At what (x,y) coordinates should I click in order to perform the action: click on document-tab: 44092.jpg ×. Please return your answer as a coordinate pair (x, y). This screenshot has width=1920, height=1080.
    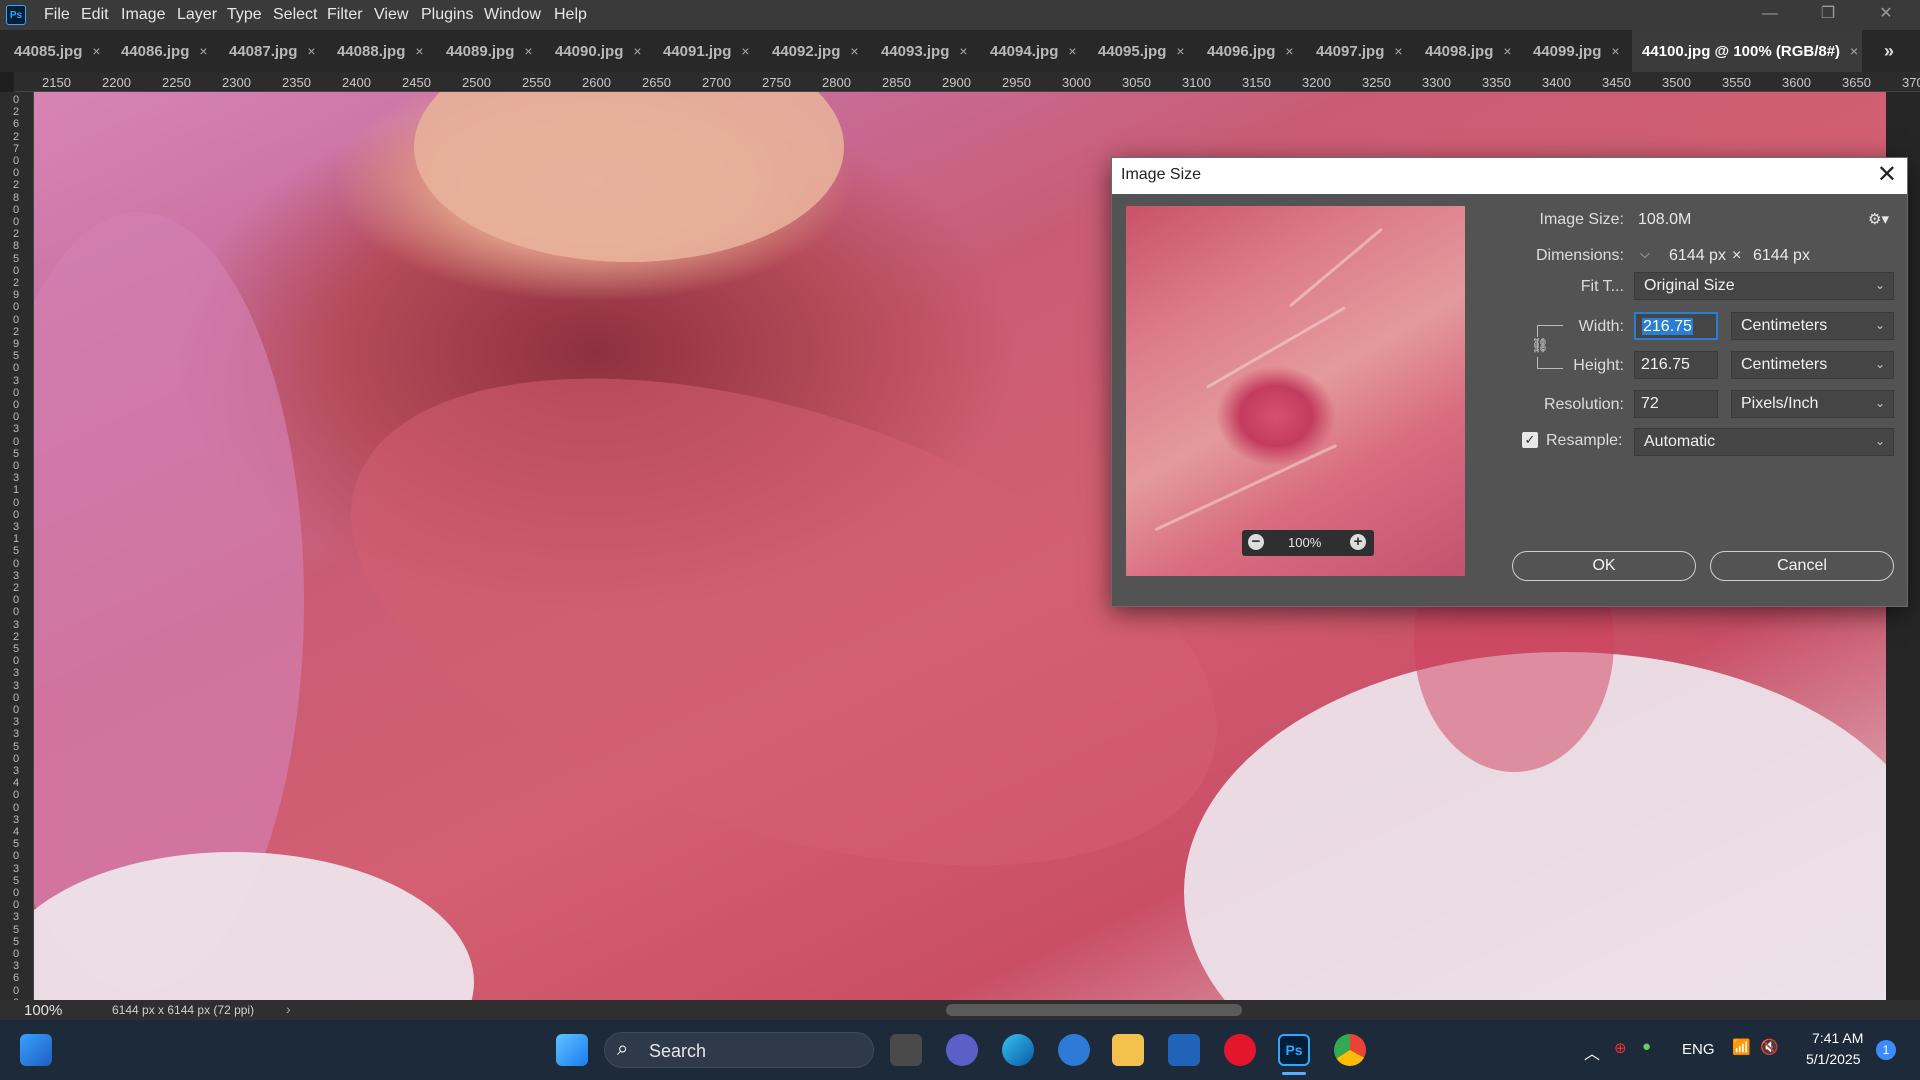
    Looking at the image, I should click on (815, 51).